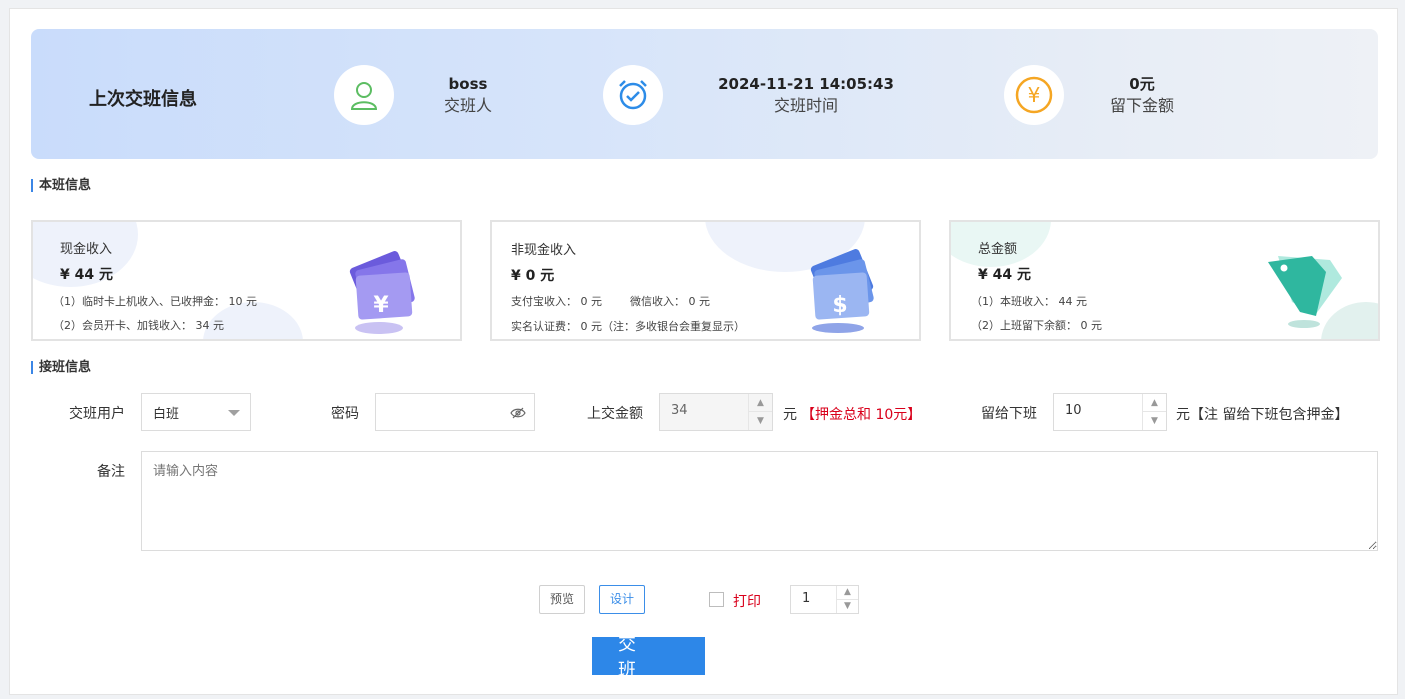  Describe the element at coordinates (468, 95) in the screenshot. I see `handover-user-stat: boss 交班人` at that location.